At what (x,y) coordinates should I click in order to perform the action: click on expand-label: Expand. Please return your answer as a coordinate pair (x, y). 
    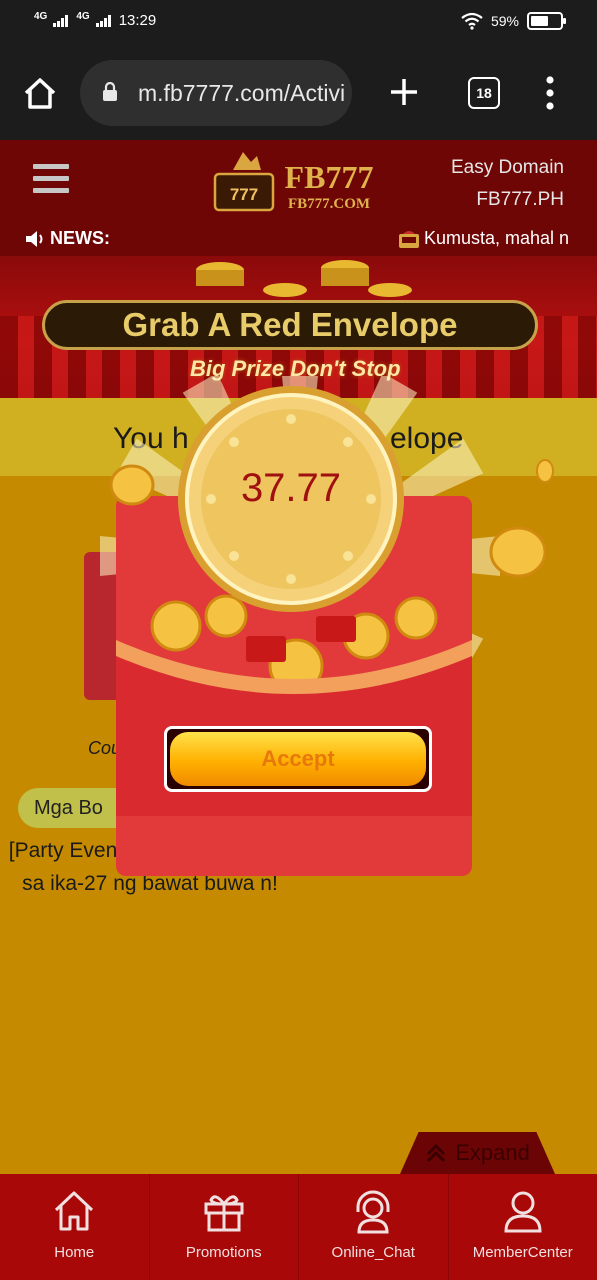
    Looking at the image, I should click on (492, 1152).